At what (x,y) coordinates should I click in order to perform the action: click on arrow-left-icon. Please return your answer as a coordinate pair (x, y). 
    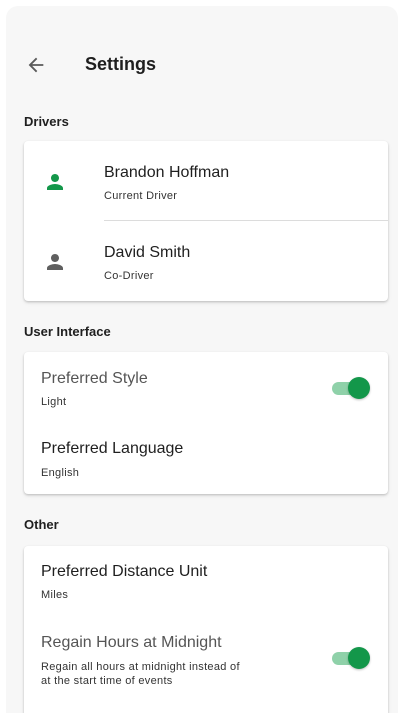
    Looking at the image, I should click on (36, 65).